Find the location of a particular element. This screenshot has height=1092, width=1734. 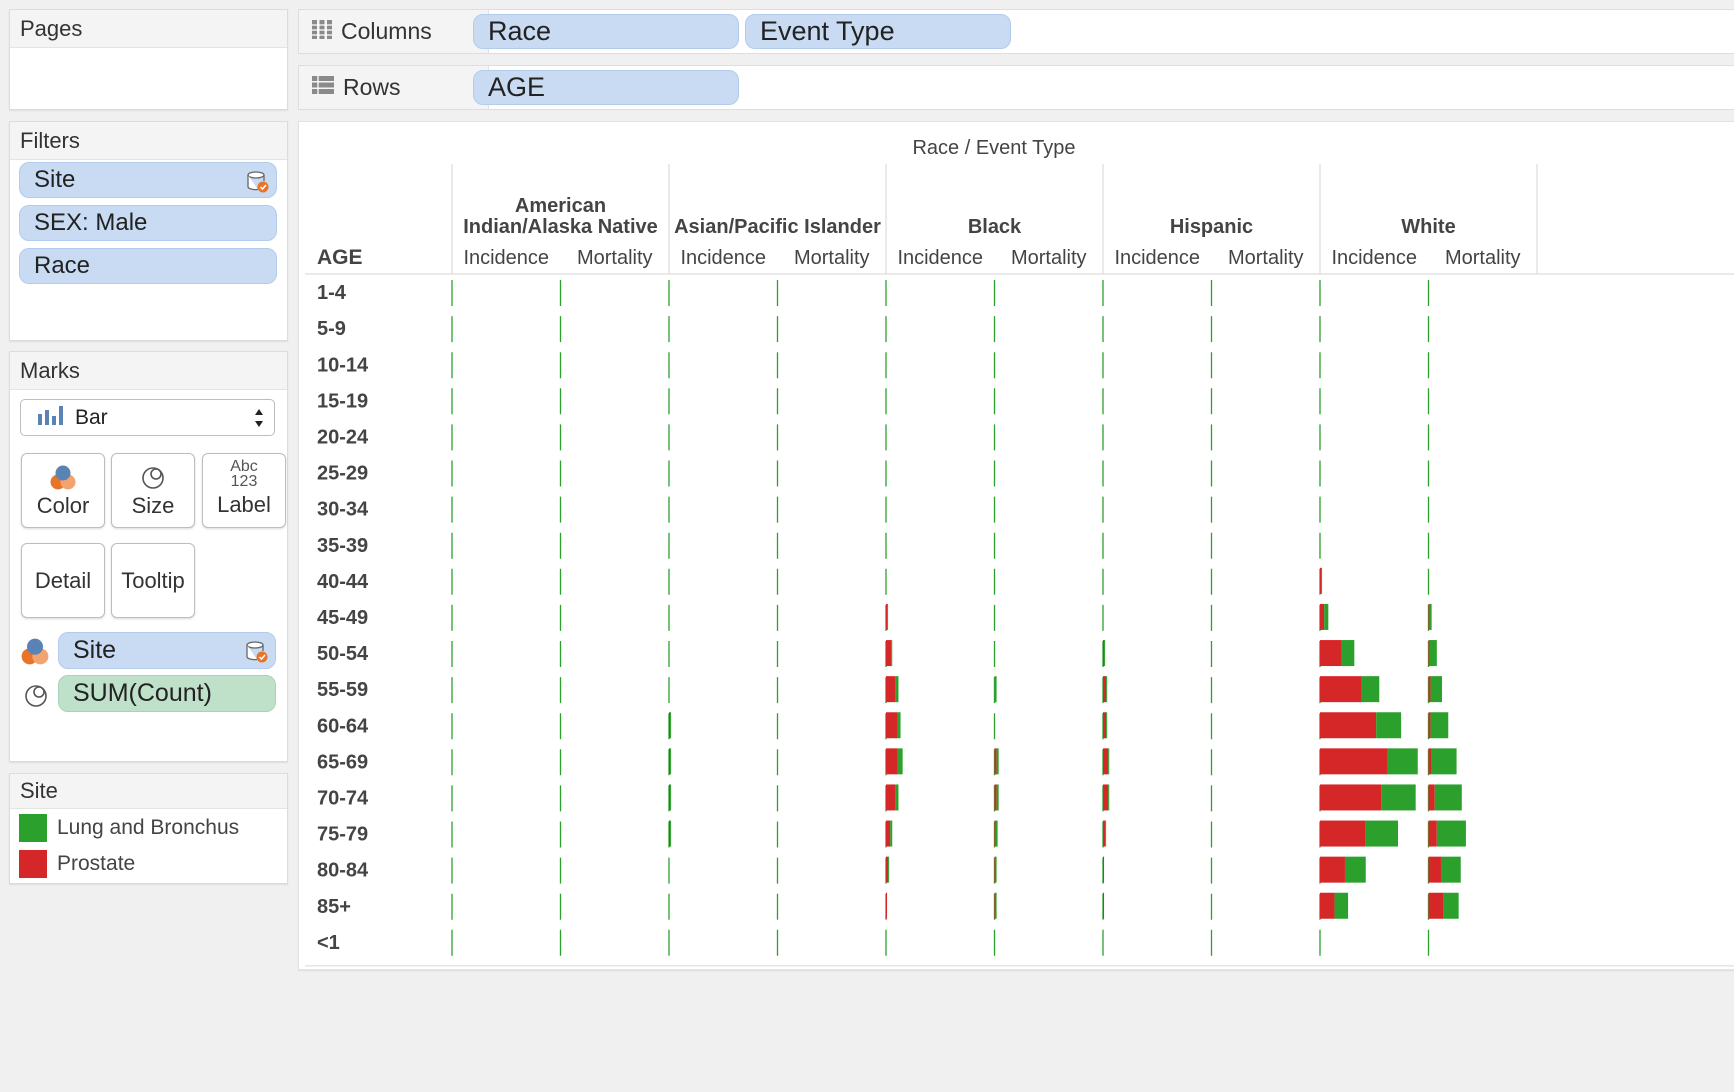

color-icon is located at coordinates (35, 653).